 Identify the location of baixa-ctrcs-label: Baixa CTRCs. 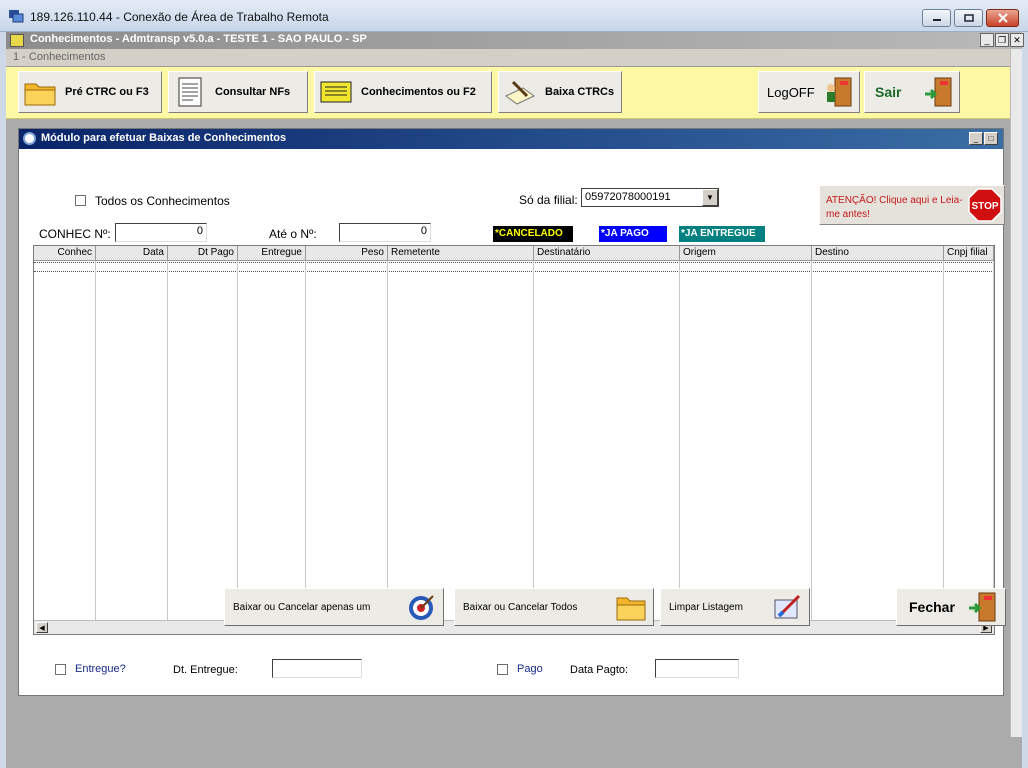
(580, 92).